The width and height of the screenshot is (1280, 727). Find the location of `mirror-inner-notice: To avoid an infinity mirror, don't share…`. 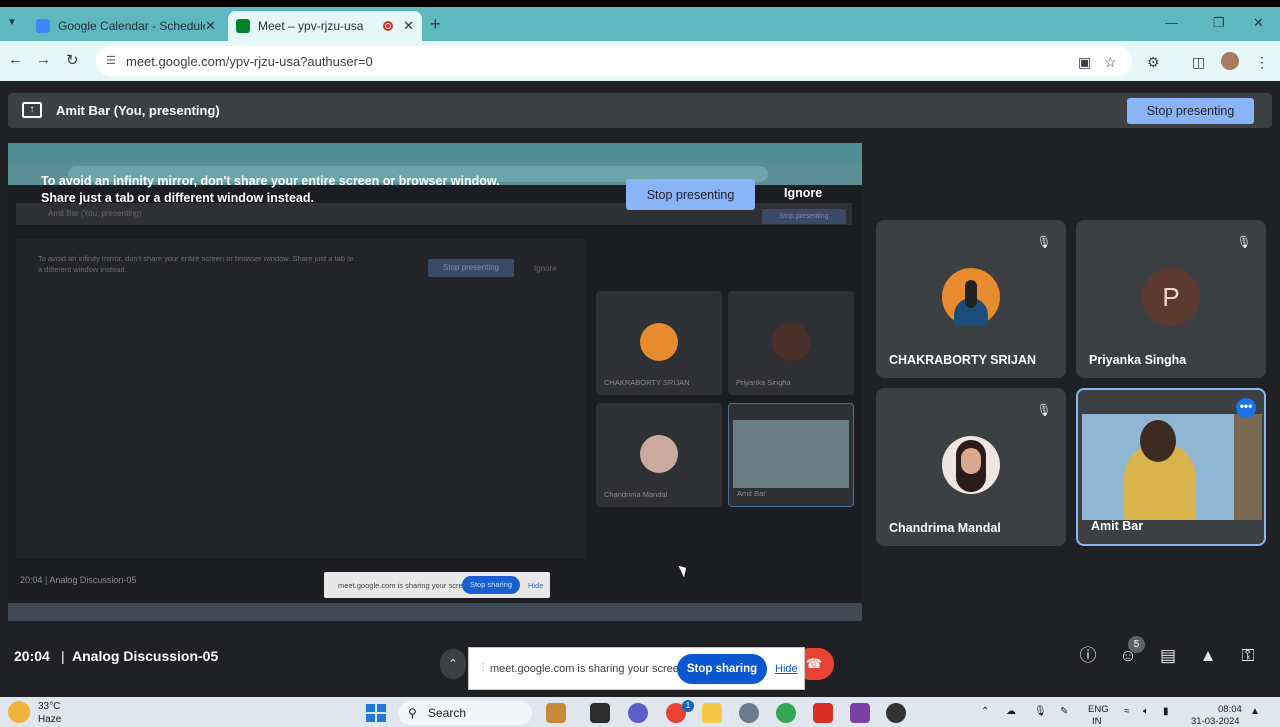

mirror-inner-notice: To avoid an infinity mirror, don't share… is located at coordinates (196, 264).